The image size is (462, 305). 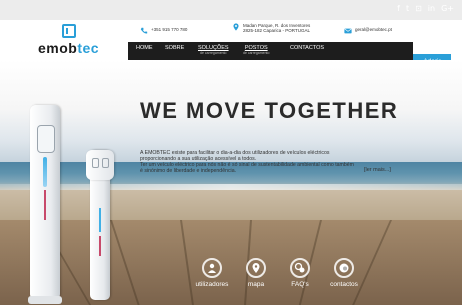 I want to click on quick-link-label: FAQ's, so click(x=300, y=284).